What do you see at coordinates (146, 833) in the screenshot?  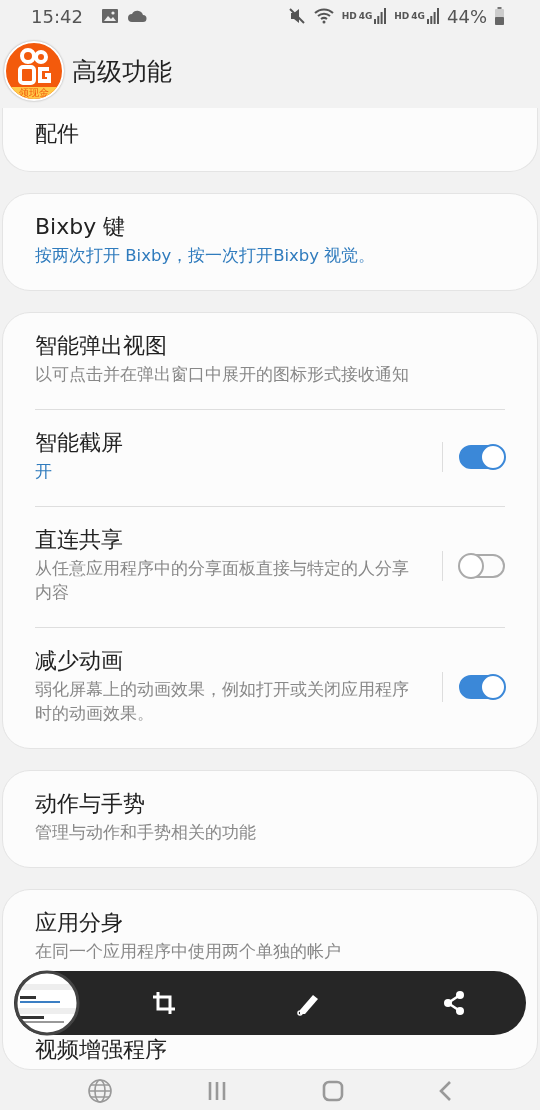 I see `setting-description: 管理与动作和手势相关的功能` at bounding box center [146, 833].